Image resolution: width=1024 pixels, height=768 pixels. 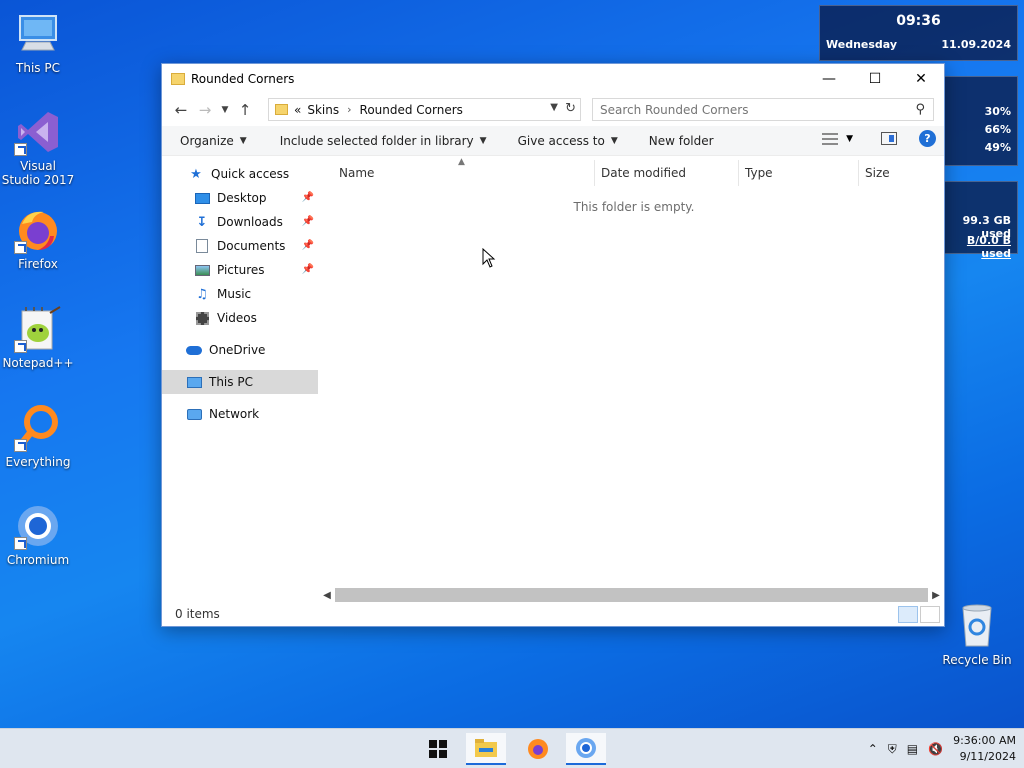 What do you see at coordinates (927, 138) in the screenshot?
I see `help-icon: ?` at bounding box center [927, 138].